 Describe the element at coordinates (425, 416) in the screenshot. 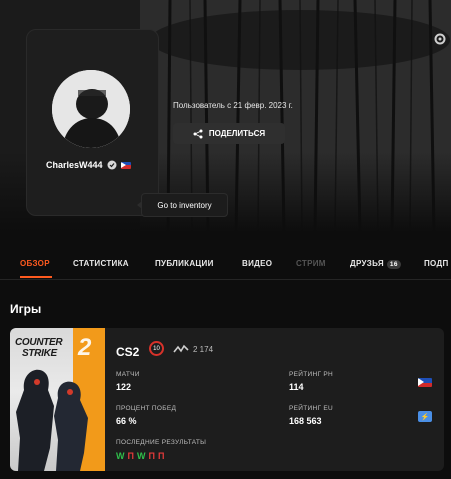

I see `region-icon: ⚡` at that location.